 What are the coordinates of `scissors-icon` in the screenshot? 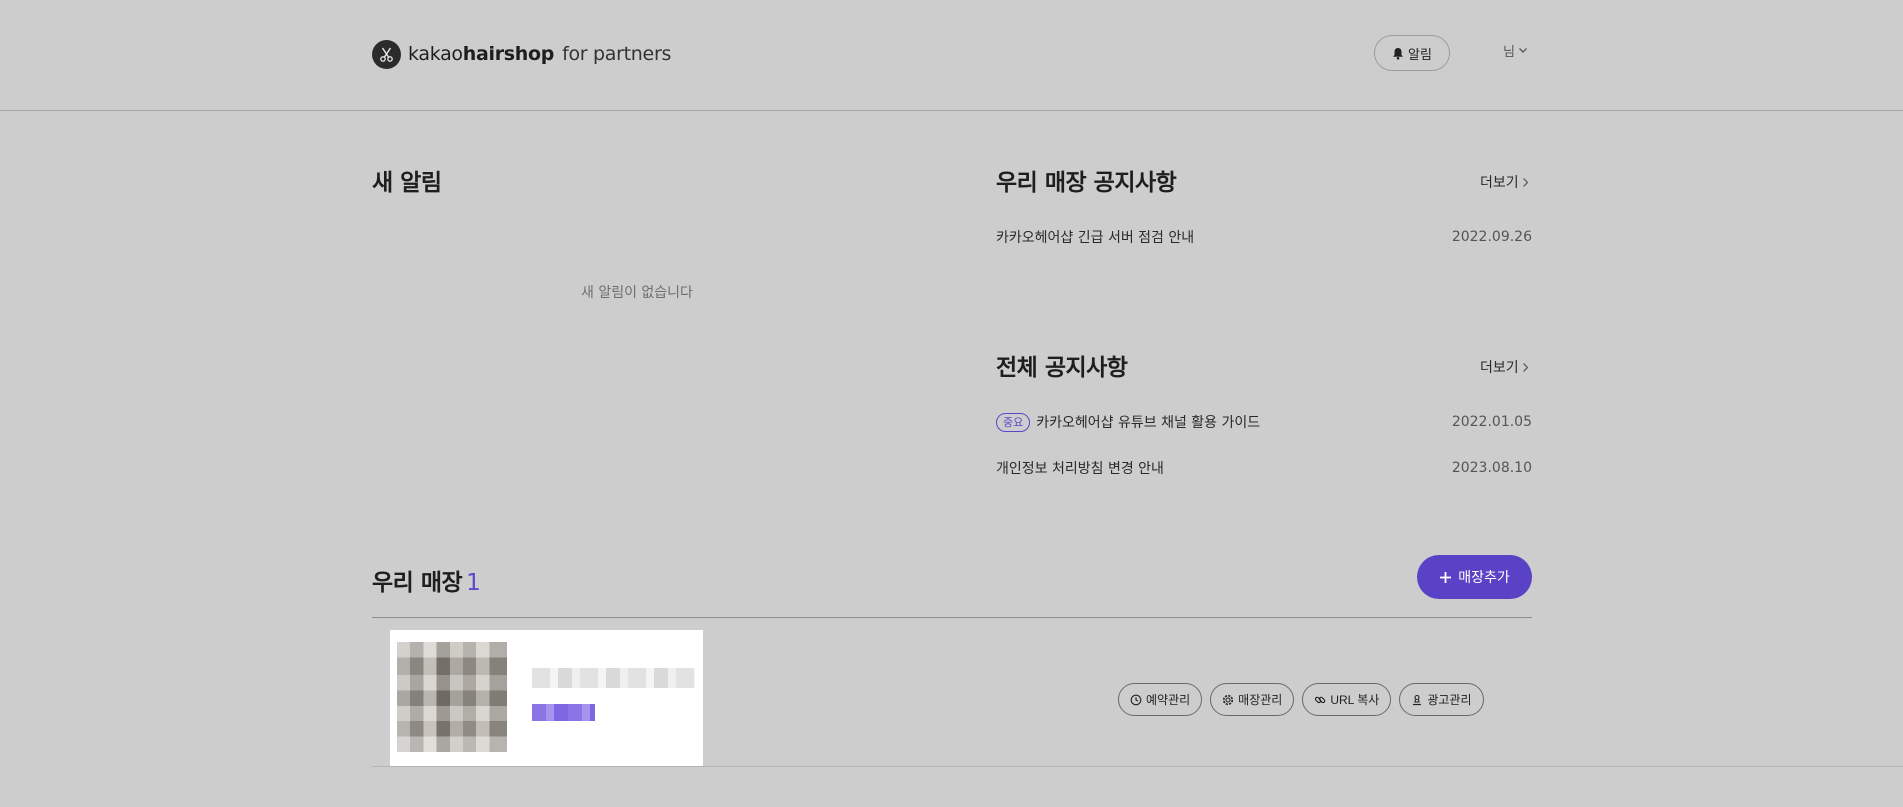 It's located at (386, 54).